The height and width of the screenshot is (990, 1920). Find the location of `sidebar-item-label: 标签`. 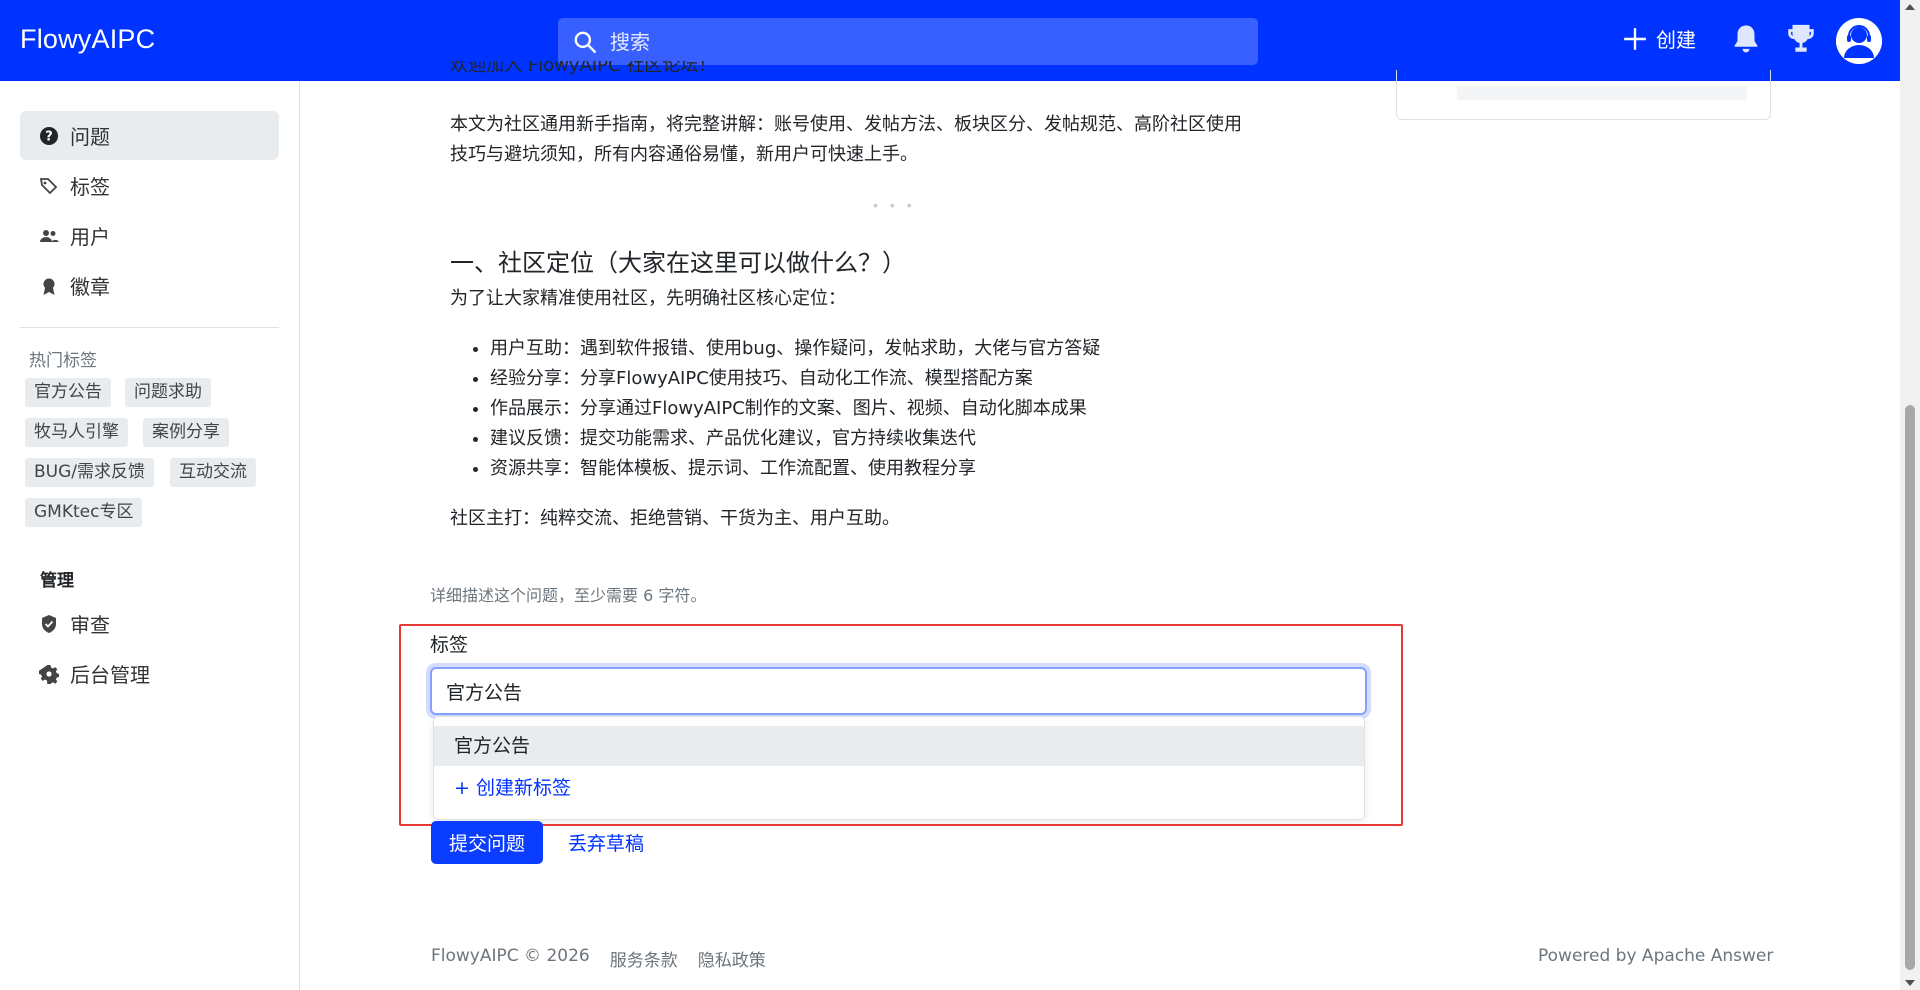

sidebar-item-label: 标签 is located at coordinates (90, 187).